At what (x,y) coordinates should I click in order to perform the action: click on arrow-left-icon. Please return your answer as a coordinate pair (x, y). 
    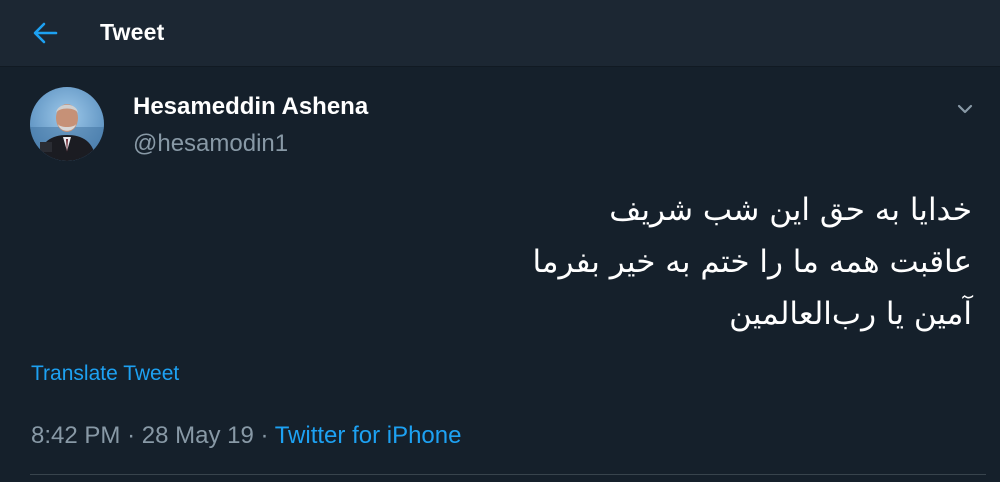
    Looking at the image, I should click on (45, 33).